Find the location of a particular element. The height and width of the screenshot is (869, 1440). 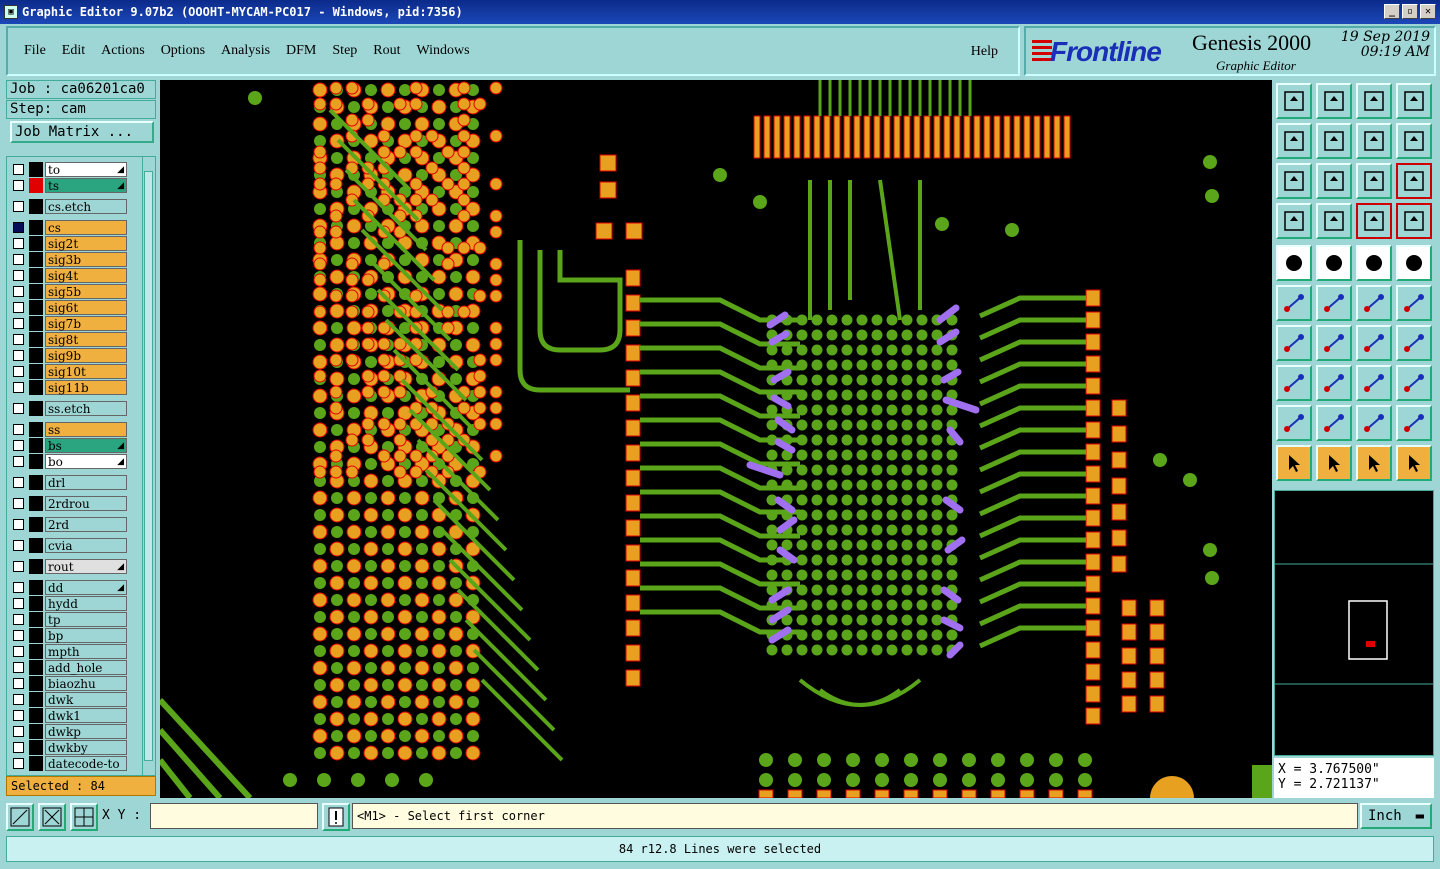

zoom-extent-tool-button is located at coordinates (1294, 181).